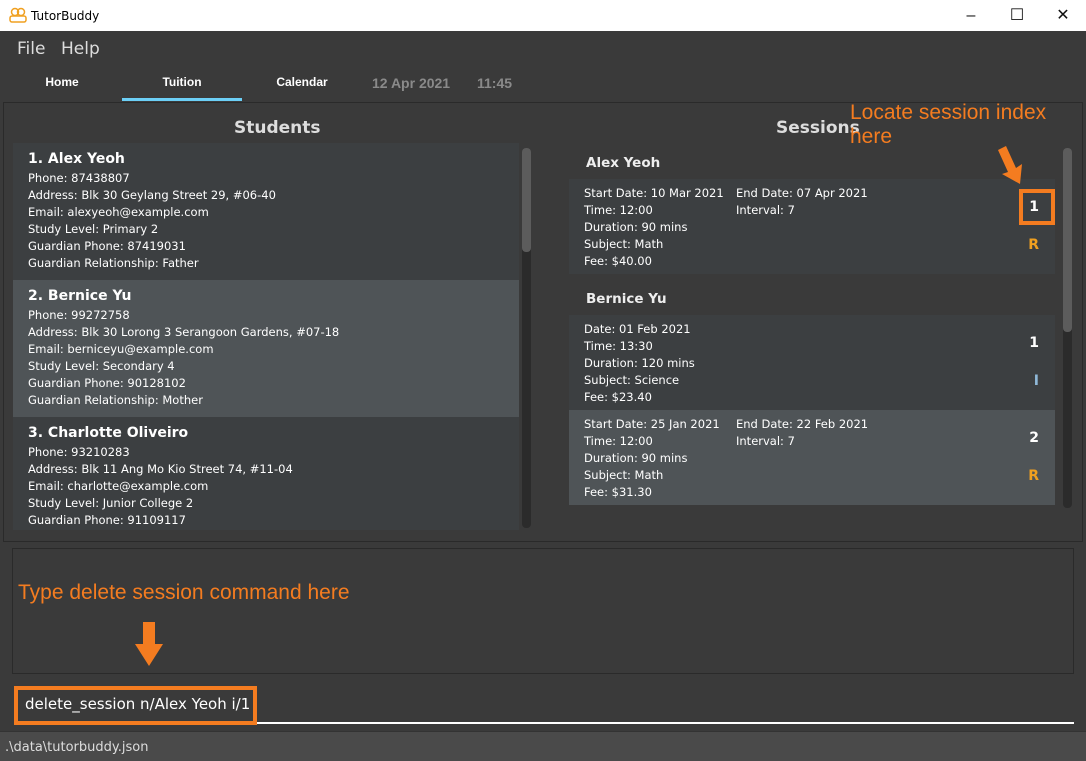  I want to click on session-detail: End Date: 07 Apr 2021, so click(802, 193).